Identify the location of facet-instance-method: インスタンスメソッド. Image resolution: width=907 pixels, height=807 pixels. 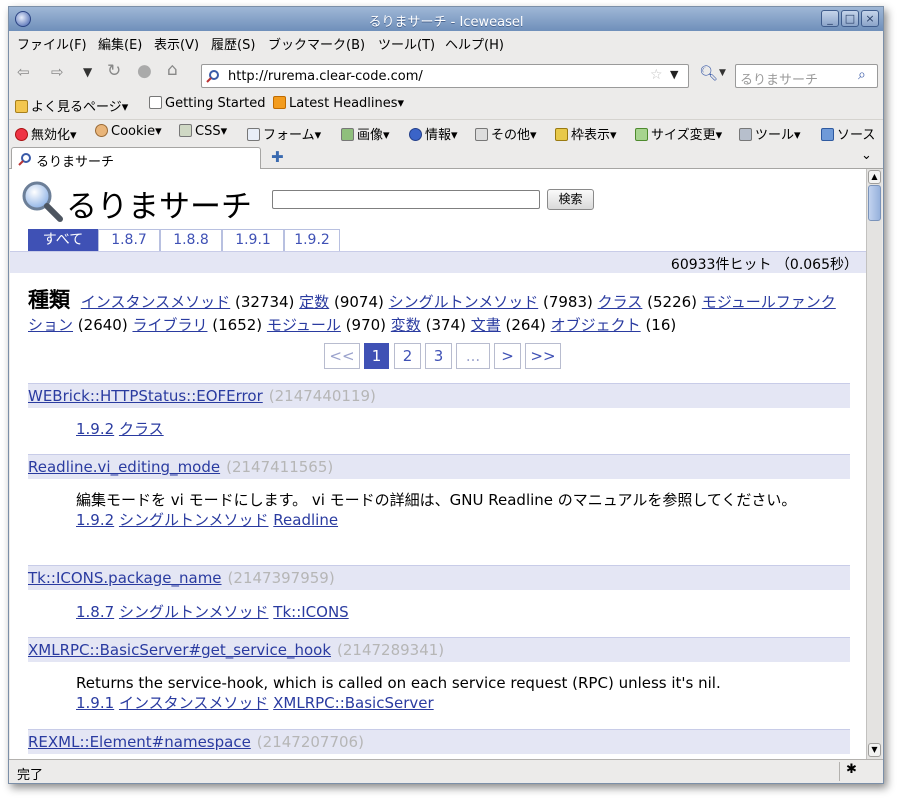
(155, 302).